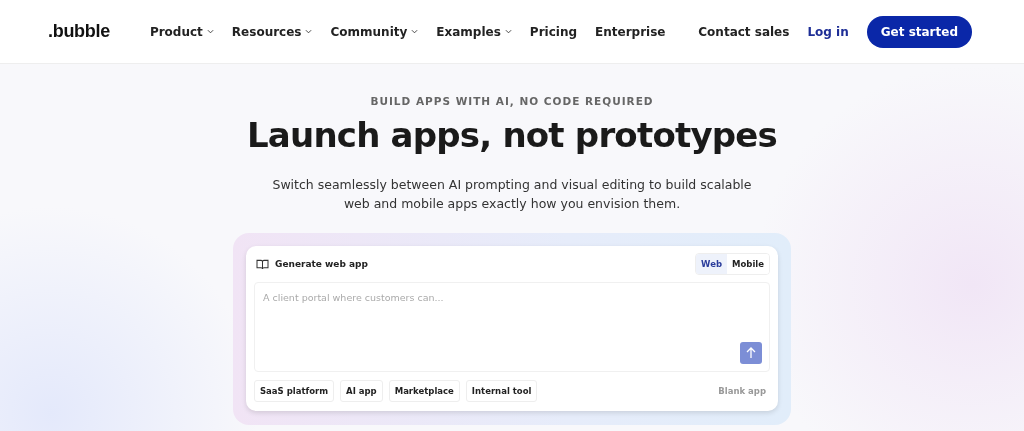 This screenshot has width=1024, height=431. Describe the element at coordinates (828, 31) in the screenshot. I see `nav-link: Log in` at that location.